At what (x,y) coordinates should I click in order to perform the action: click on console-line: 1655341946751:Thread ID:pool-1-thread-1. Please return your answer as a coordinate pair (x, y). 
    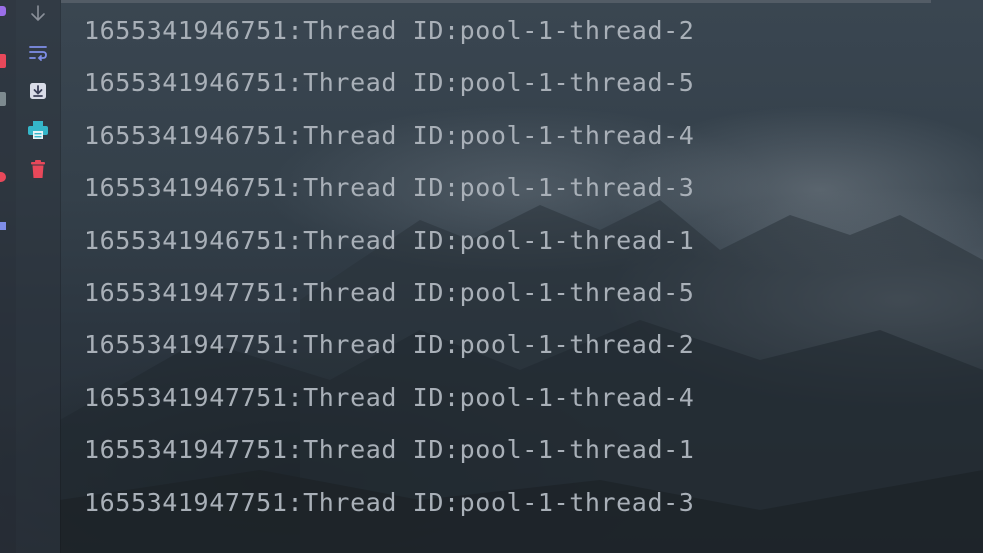
    Looking at the image, I should click on (389, 240).